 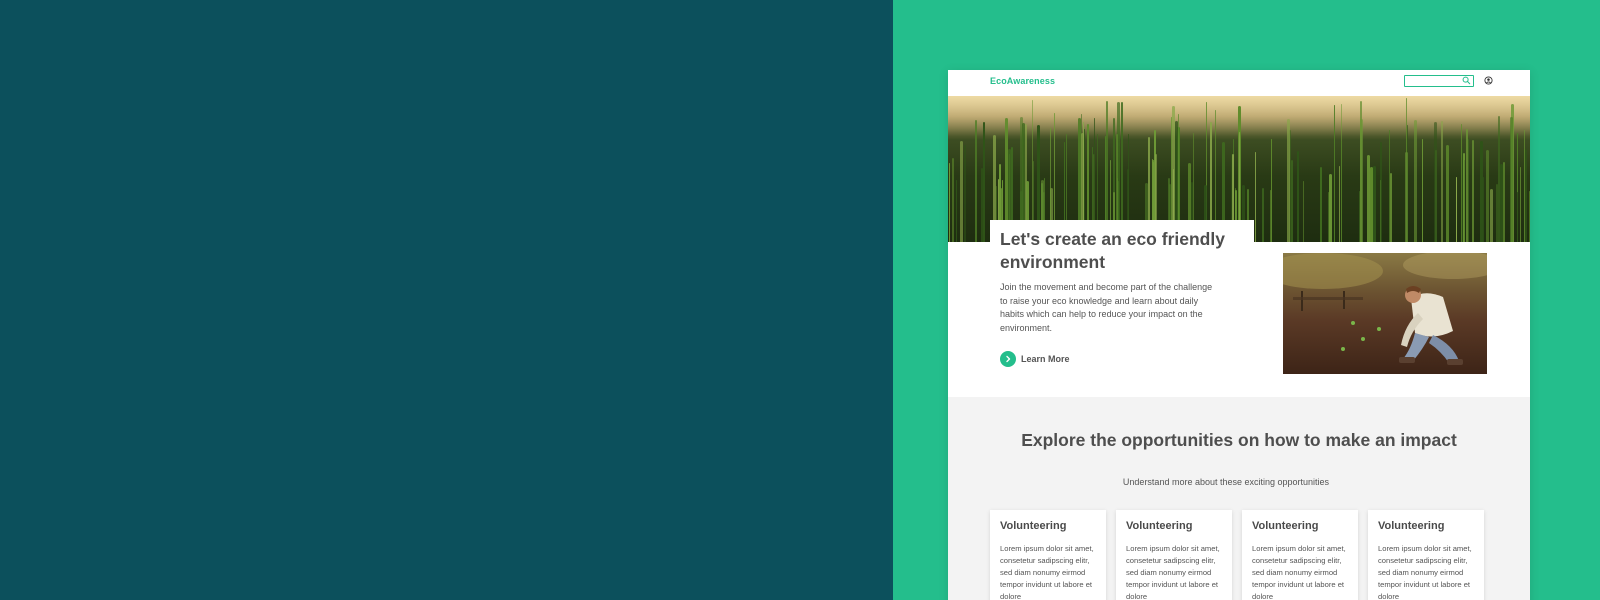 What do you see at coordinates (1488, 80) in the screenshot?
I see `user-icon` at bounding box center [1488, 80].